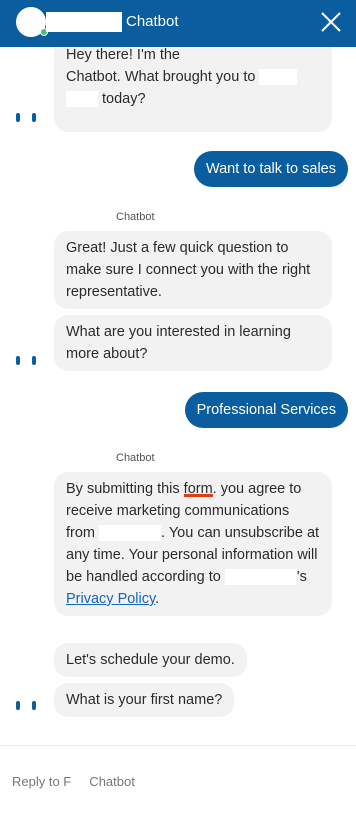 The height and width of the screenshot is (823, 356). What do you see at coordinates (331, 22) in the screenshot?
I see `close-icon` at bounding box center [331, 22].